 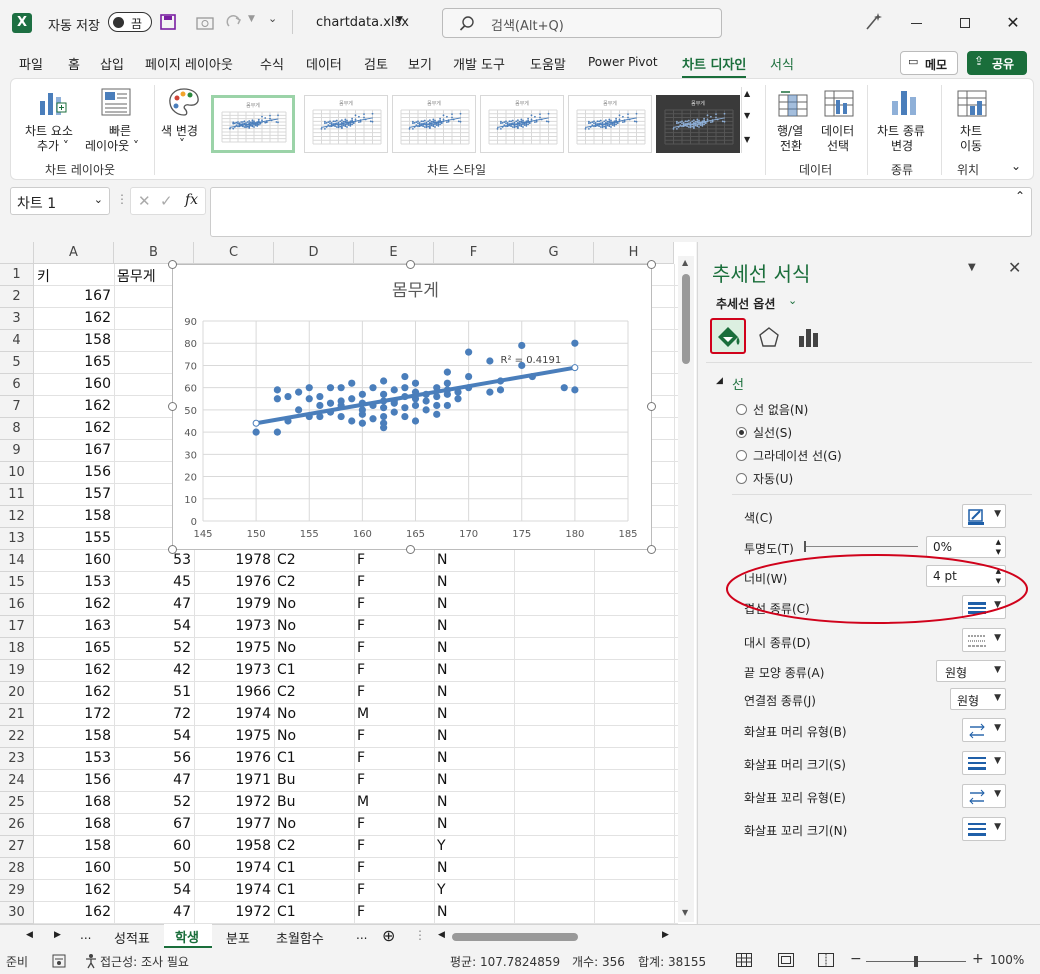 What do you see at coordinates (548, 63) in the screenshot?
I see `tab-help: 도움말` at bounding box center [548, 63].